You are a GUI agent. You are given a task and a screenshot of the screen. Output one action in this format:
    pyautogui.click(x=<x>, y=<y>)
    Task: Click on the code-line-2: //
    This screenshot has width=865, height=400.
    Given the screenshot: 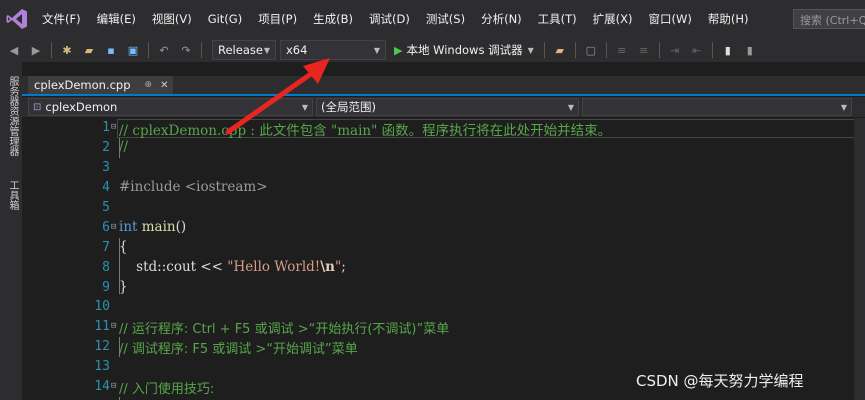 What is the action you would take?
    pyautogui.click(x=124, y=147)
    